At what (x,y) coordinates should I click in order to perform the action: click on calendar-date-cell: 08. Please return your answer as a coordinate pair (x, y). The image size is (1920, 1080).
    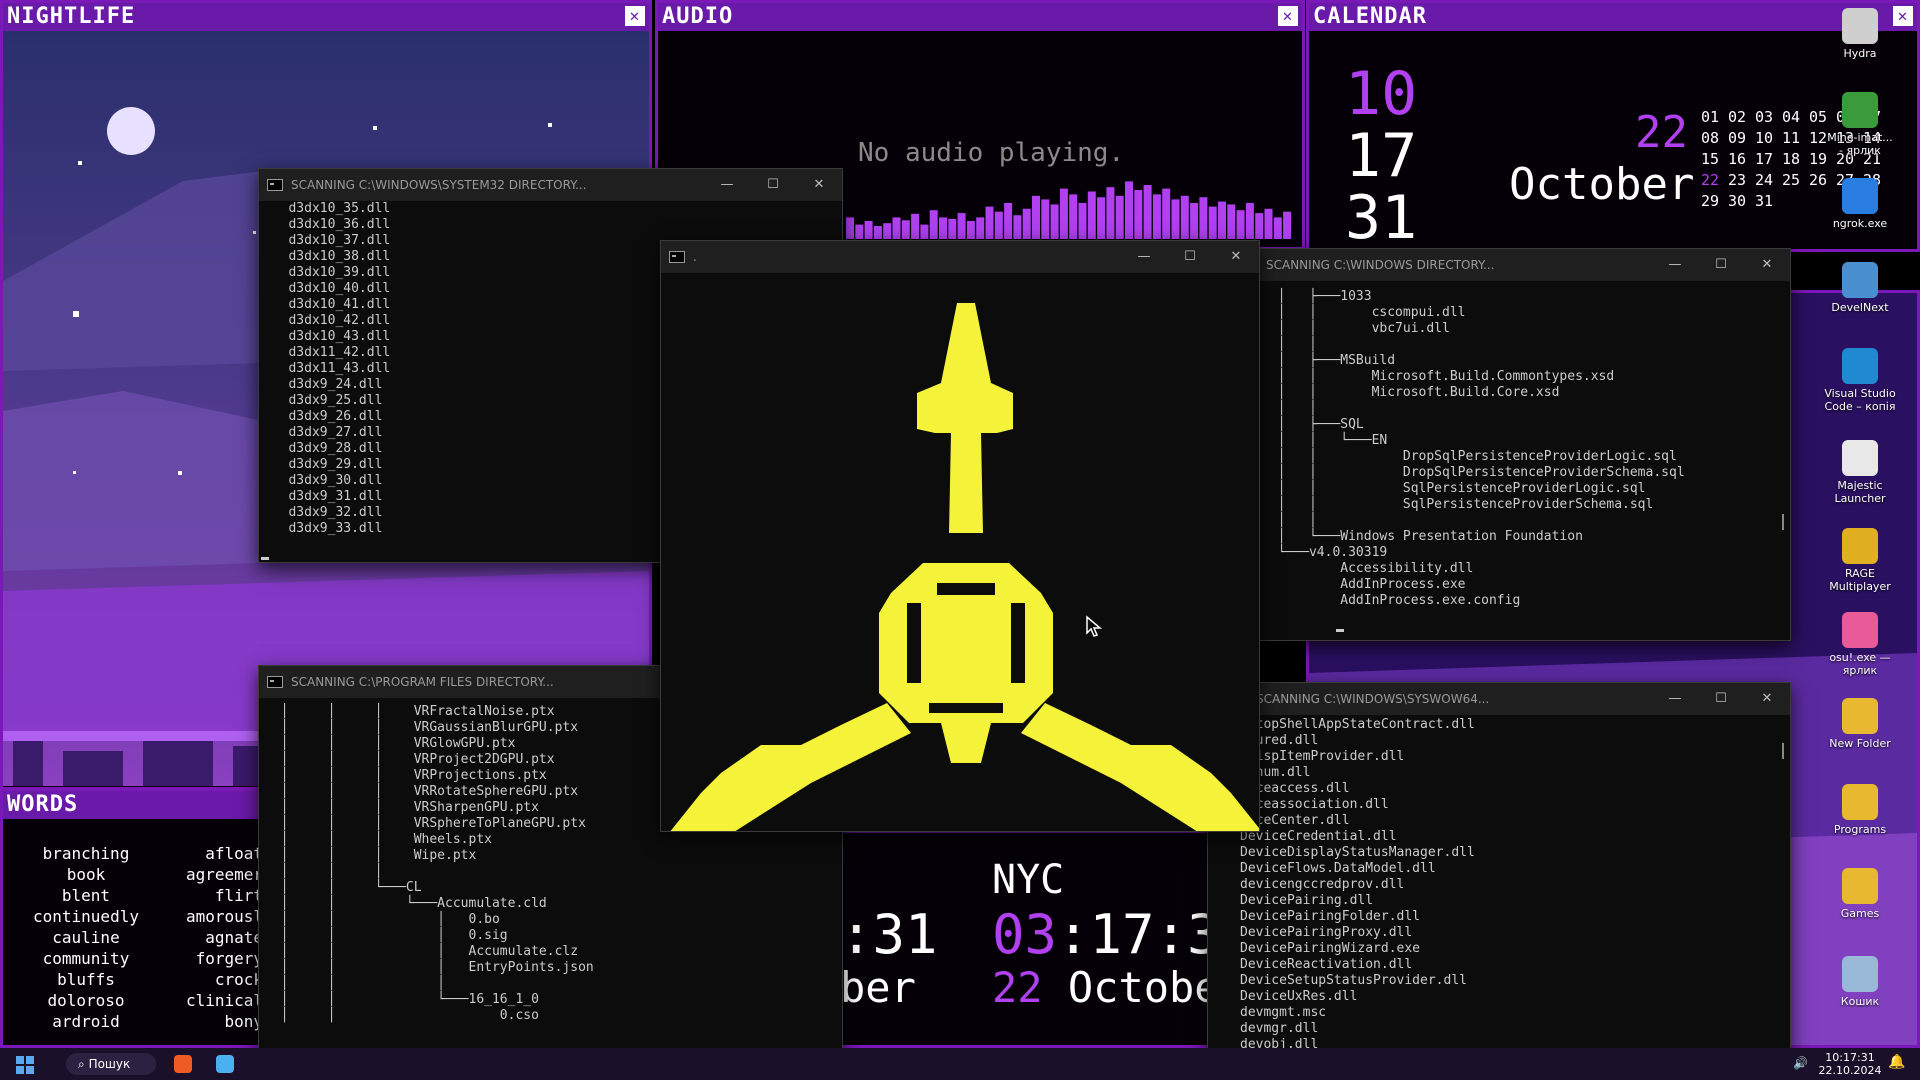
    Looking at the image, I should click on (1714, 138).